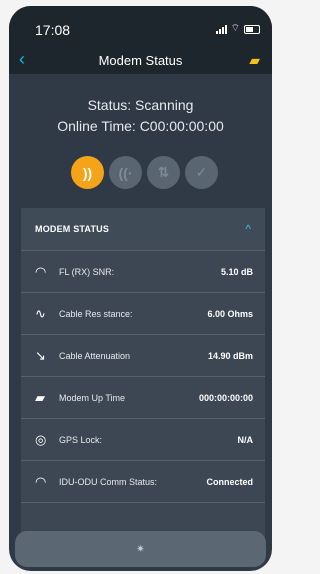  What do you see at coordinates (143, 314) in the screenshot?
I see `status-row-cable-resistance: ∿ Cable Res stance: 6.00 Ohms` at bounding box center [143, 314].